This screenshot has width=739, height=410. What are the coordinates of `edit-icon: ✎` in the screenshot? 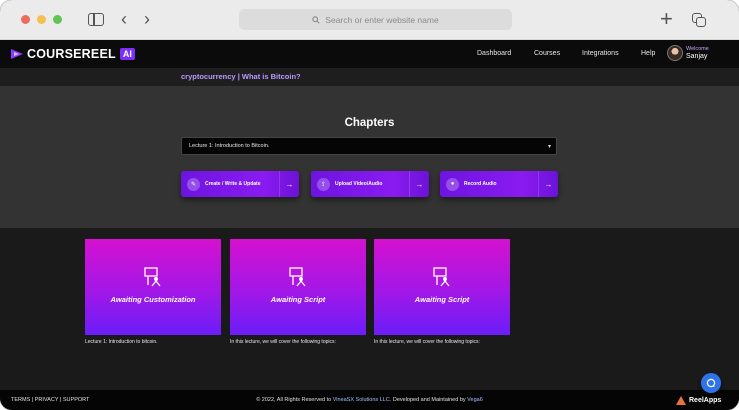 It's located at (193, 184).